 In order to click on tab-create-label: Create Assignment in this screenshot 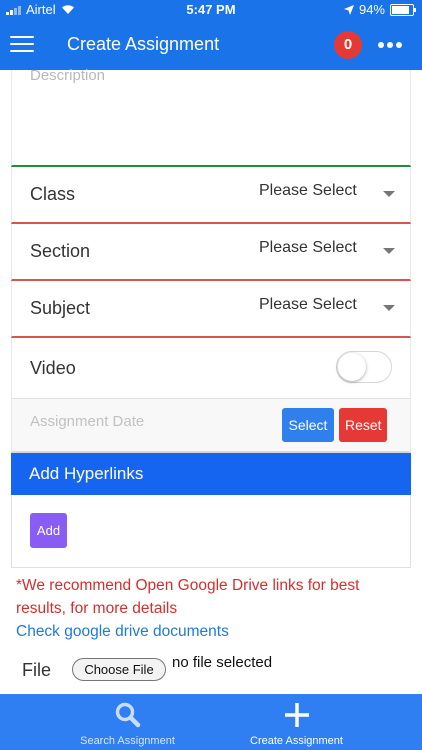, I will do `click(296, 741)`.